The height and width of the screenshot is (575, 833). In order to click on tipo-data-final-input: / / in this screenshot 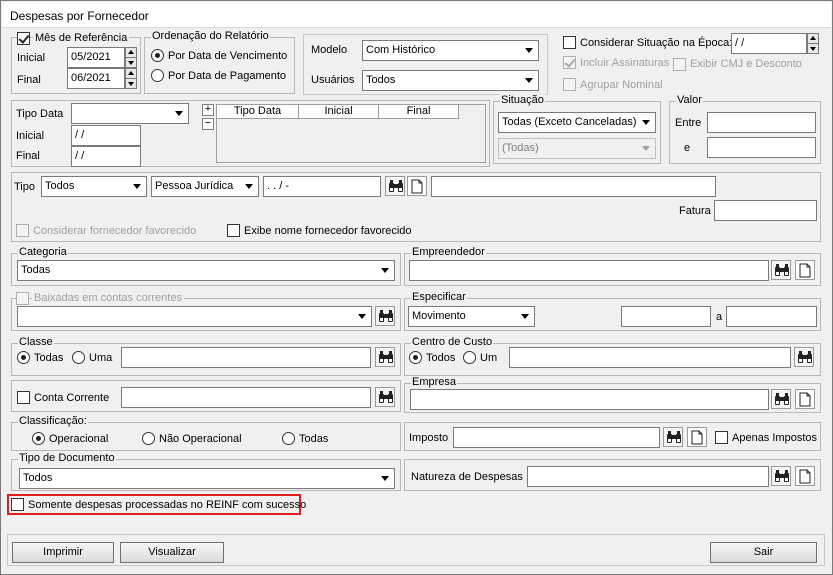, I will do `click(106, 156)`.